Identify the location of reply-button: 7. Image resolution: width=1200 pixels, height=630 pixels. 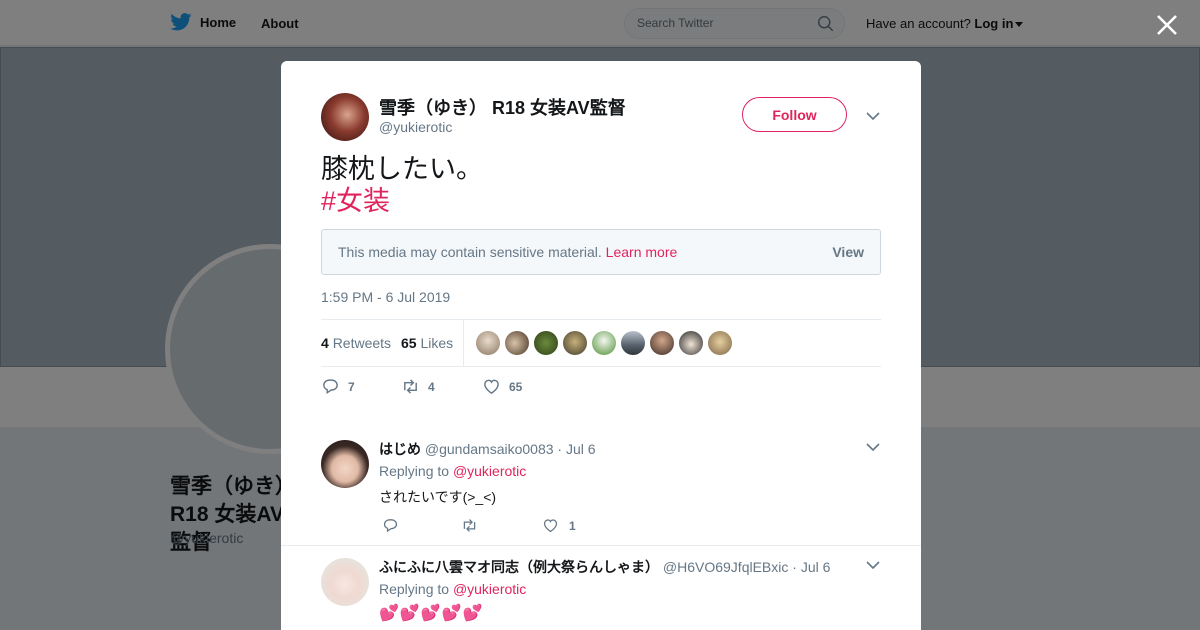
(338, 386).